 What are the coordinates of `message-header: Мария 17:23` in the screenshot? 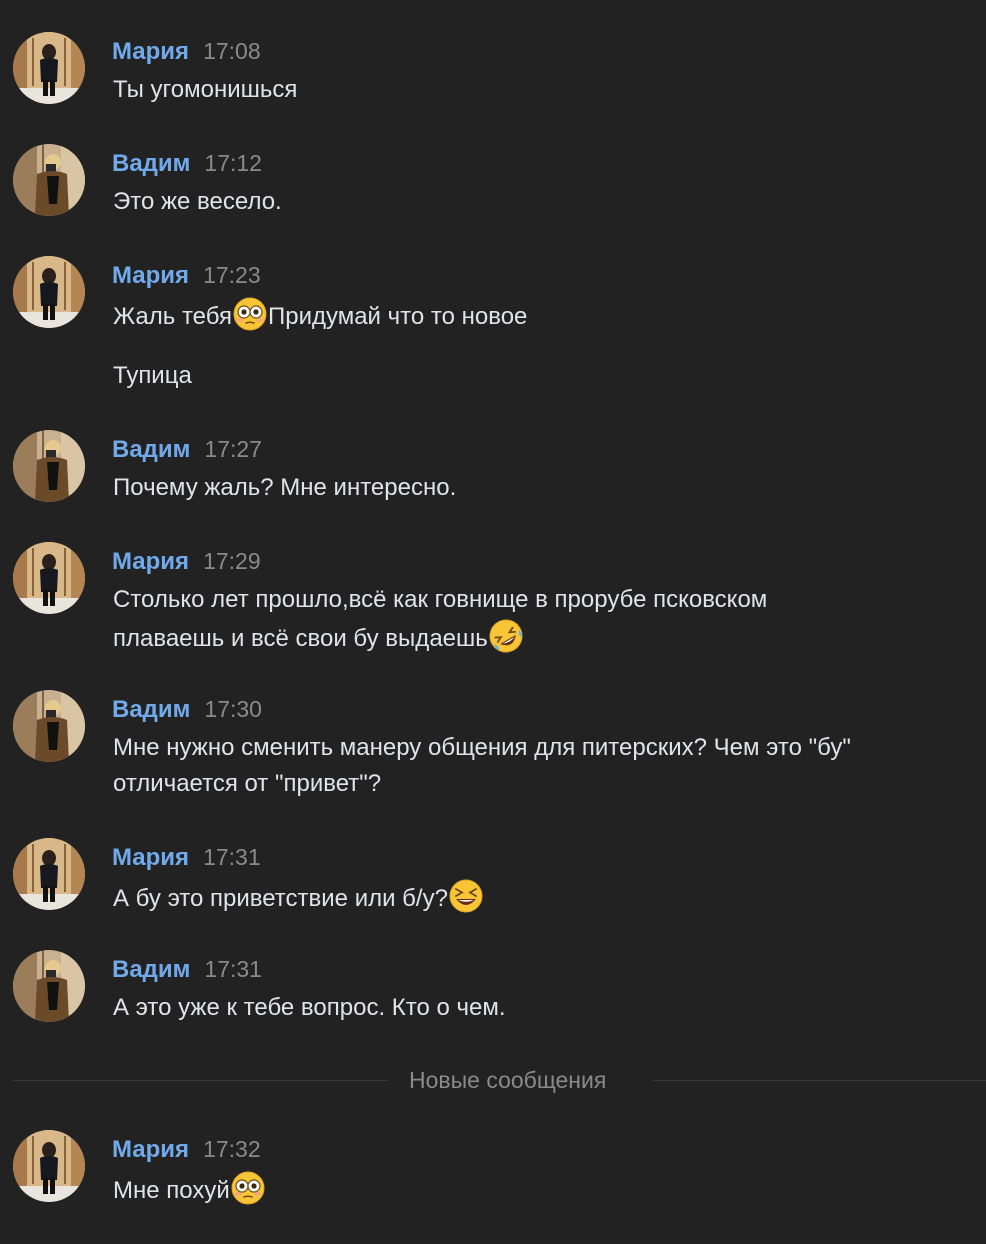 It's located at (186, 277).